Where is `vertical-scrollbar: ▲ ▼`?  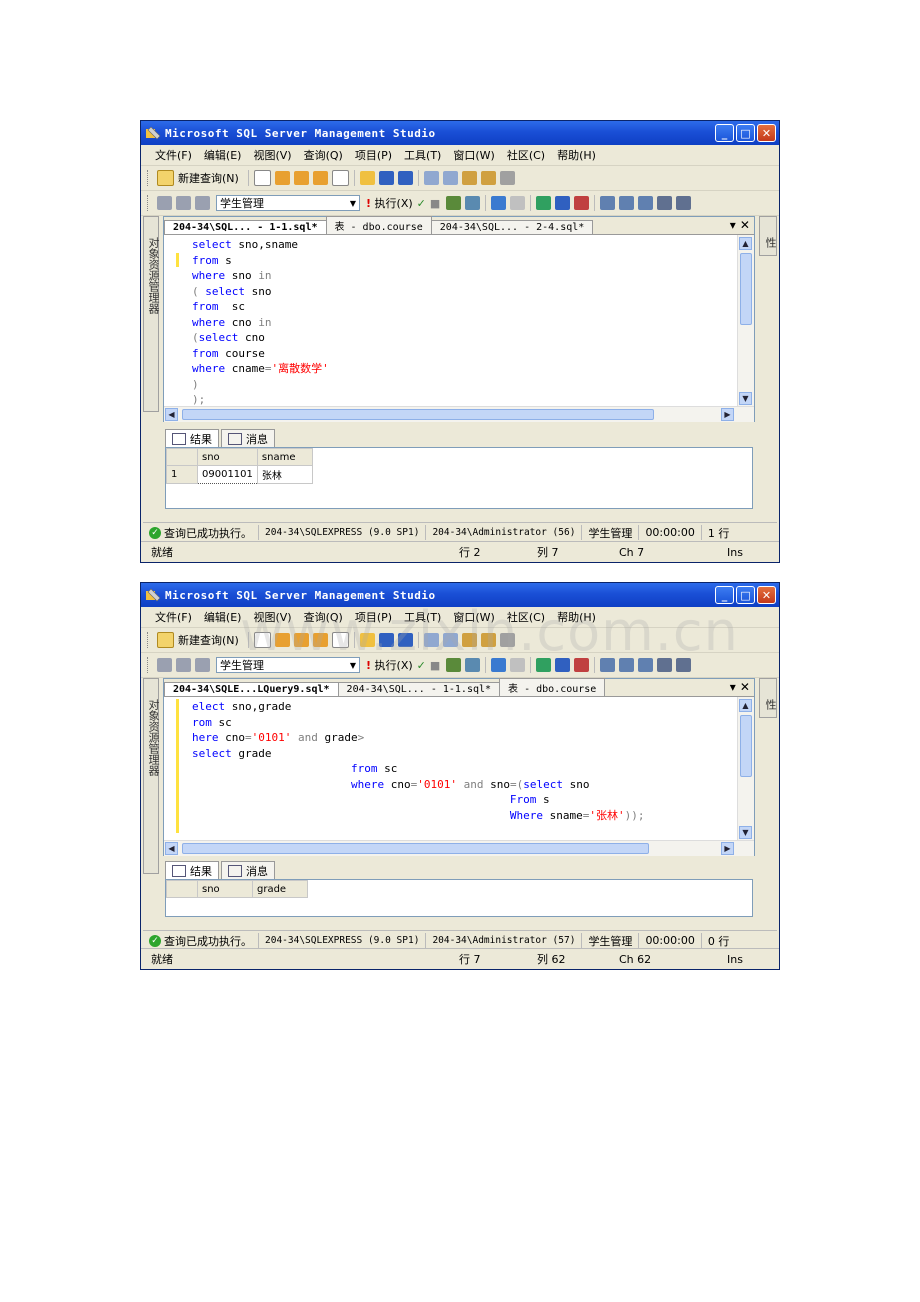
vertical-scrollbar: ▲ ▼ is located at coordinates (745, 769).